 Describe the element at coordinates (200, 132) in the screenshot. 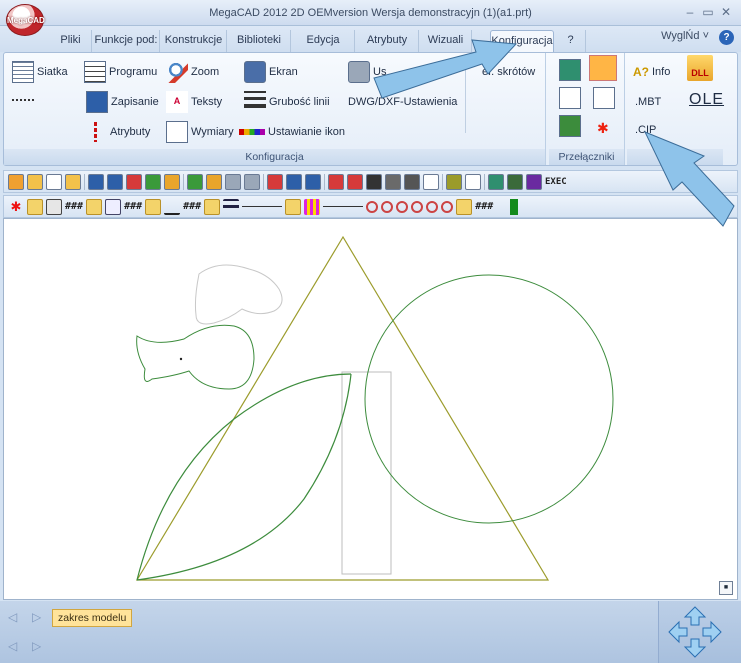

I see `wymiary-button: Wymiary` at that location.